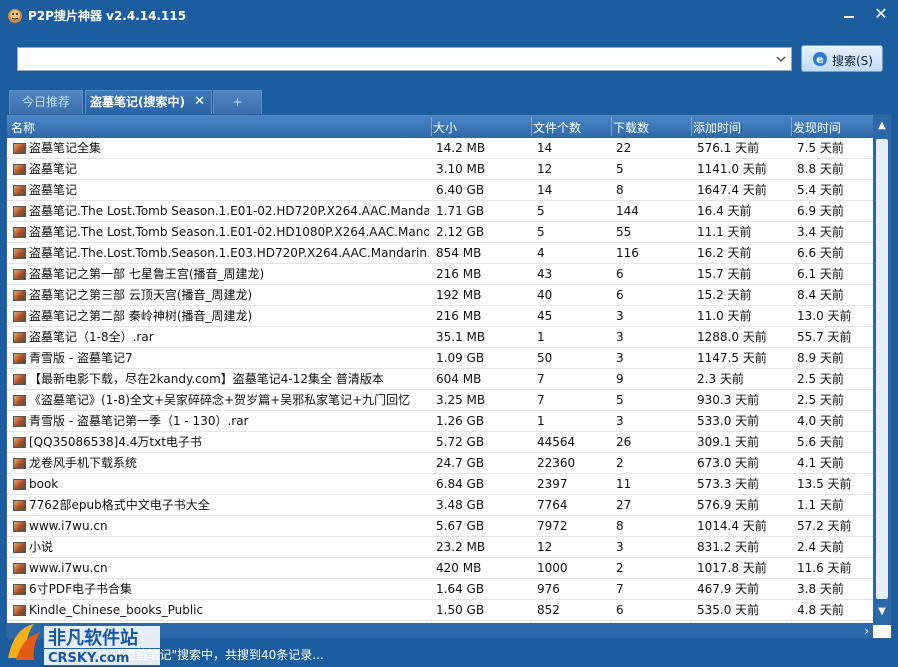 The width and height of the screenshot is (898, 667). What do you see at coordinates (541, 211) in the screenshot?
I see `cell-file-count: 5` at bounding box center [541, 211].